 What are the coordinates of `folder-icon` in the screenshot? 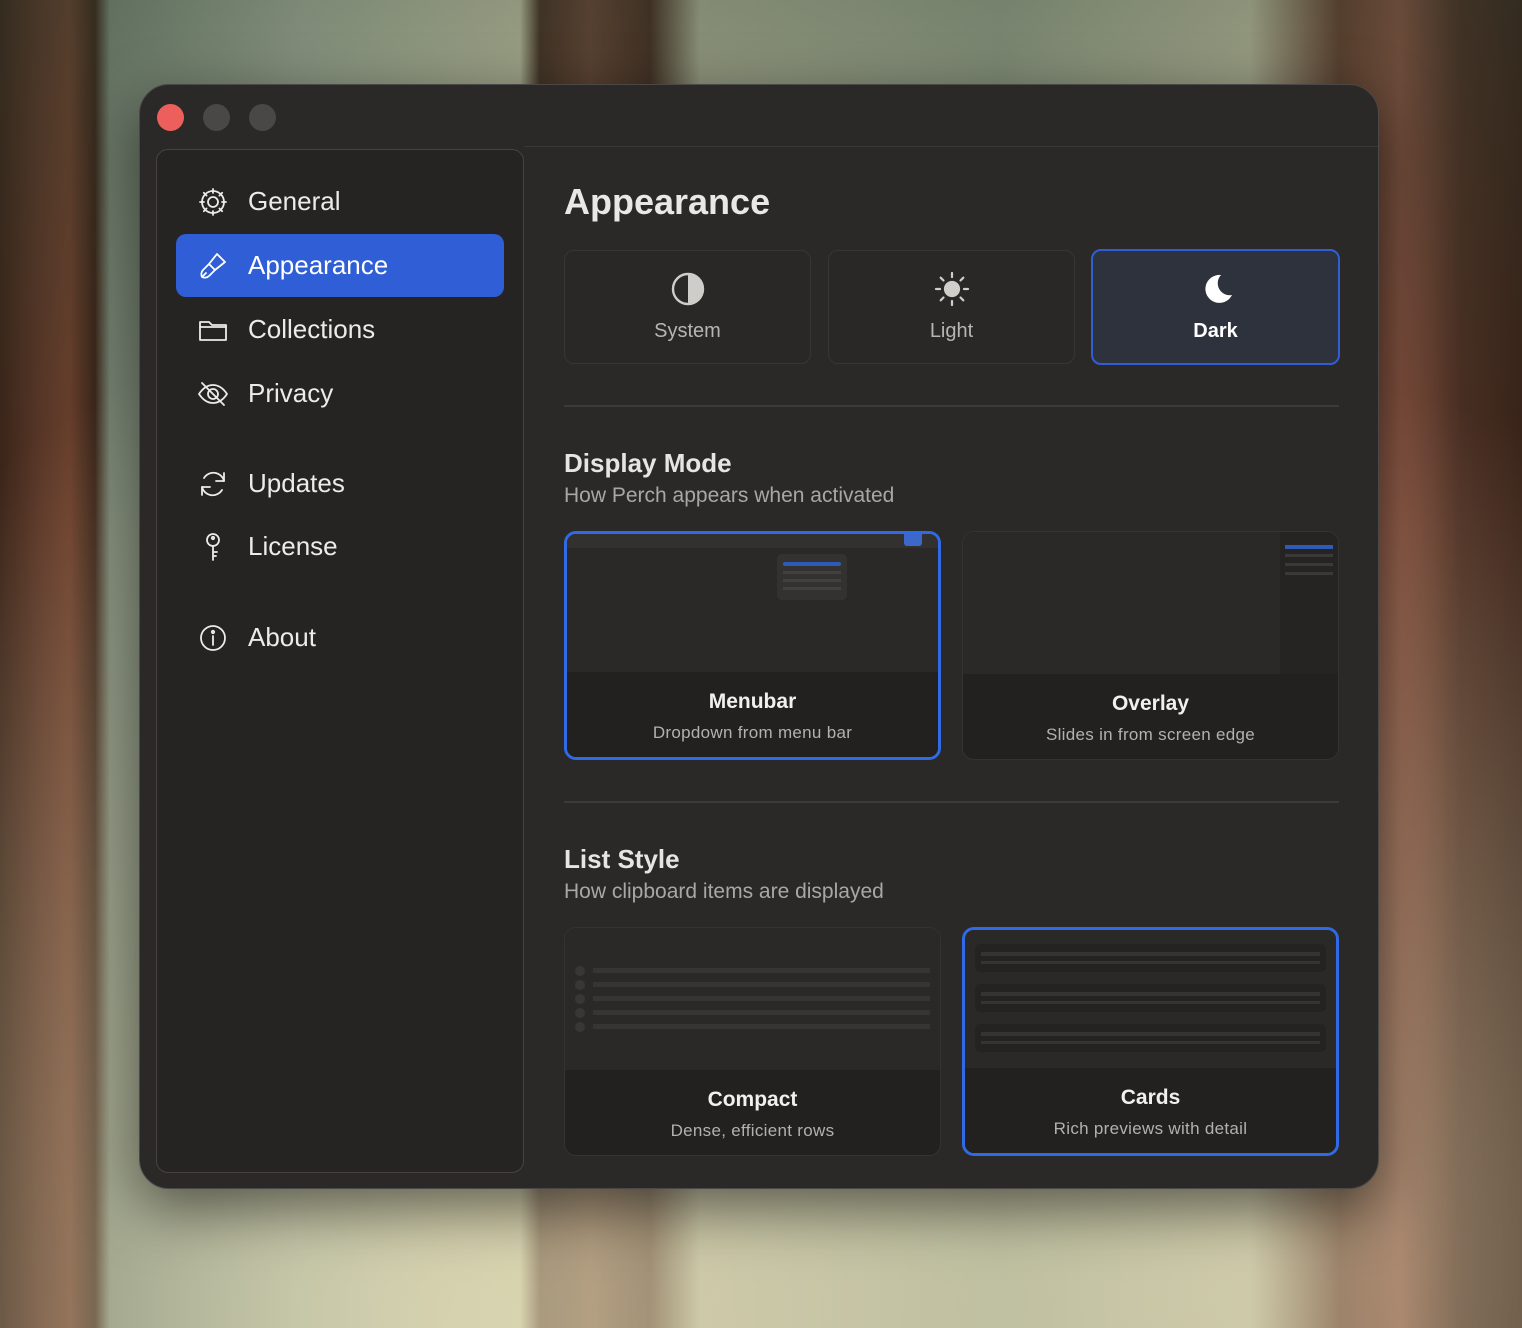 It's located at (213, 330).